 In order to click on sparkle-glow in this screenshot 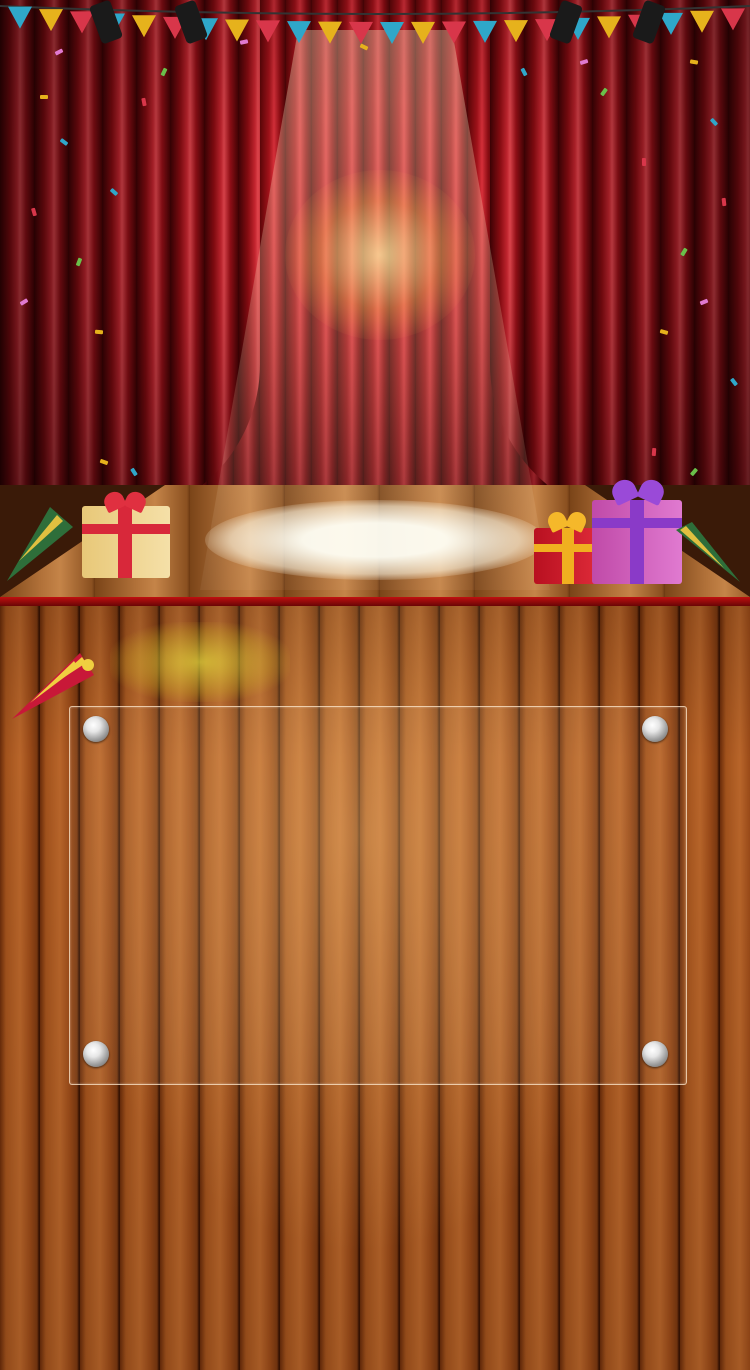, I will do `click(200, 662)`.